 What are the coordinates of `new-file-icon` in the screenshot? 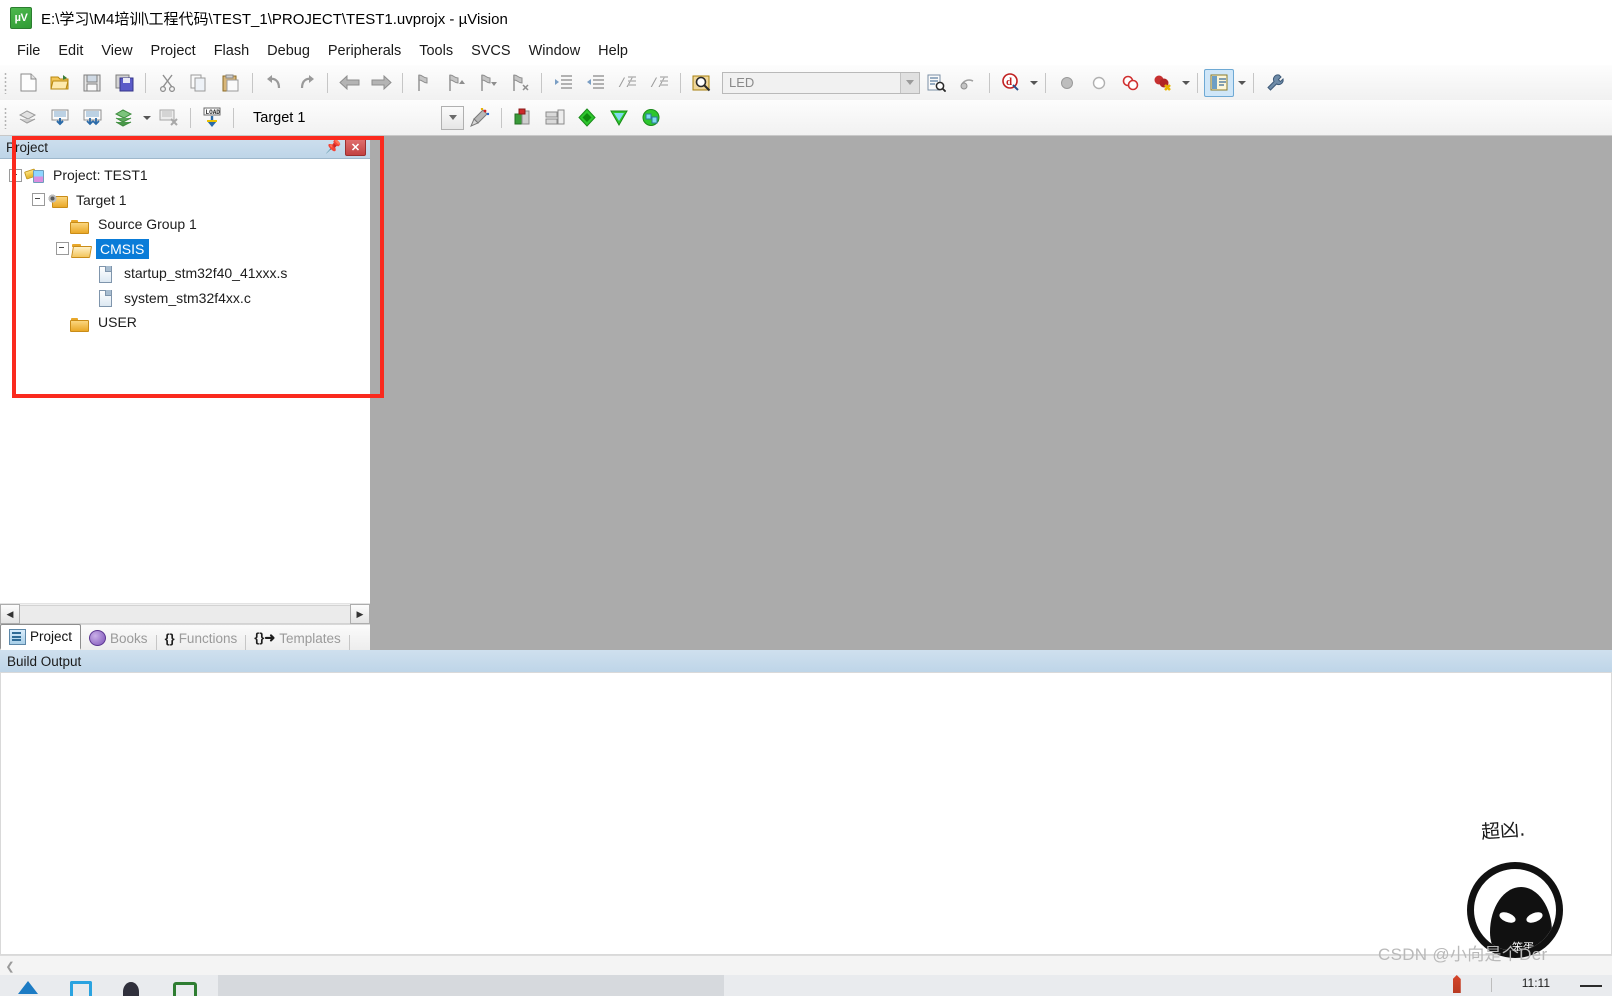 It's located at (28, 83).